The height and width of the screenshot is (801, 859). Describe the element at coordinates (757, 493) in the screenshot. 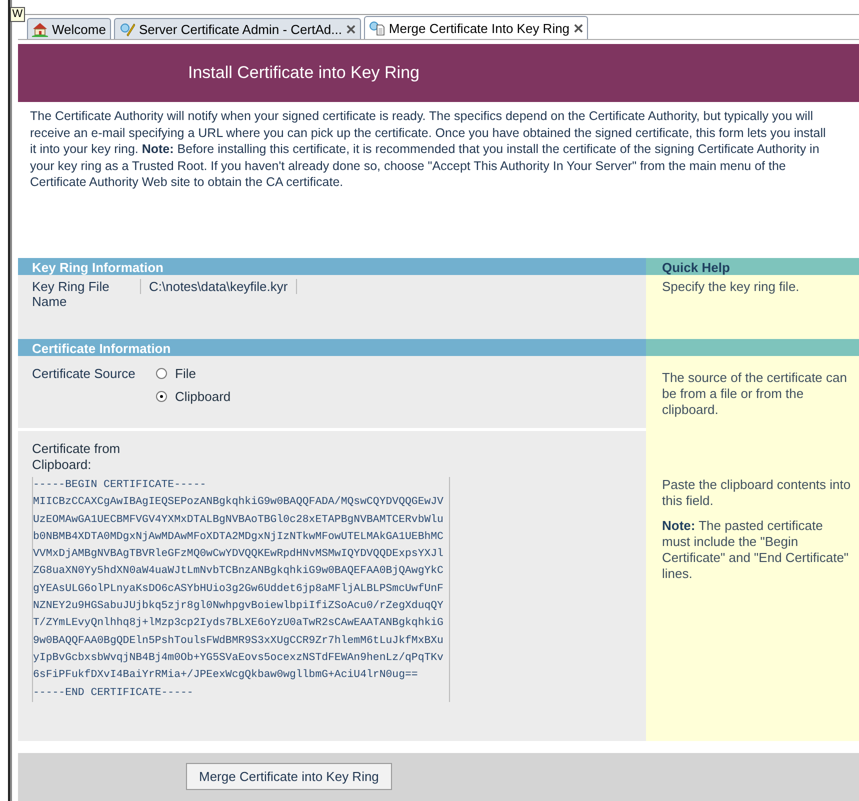

I see `help-text: Paste the clipboard contents into this field.` at that location.